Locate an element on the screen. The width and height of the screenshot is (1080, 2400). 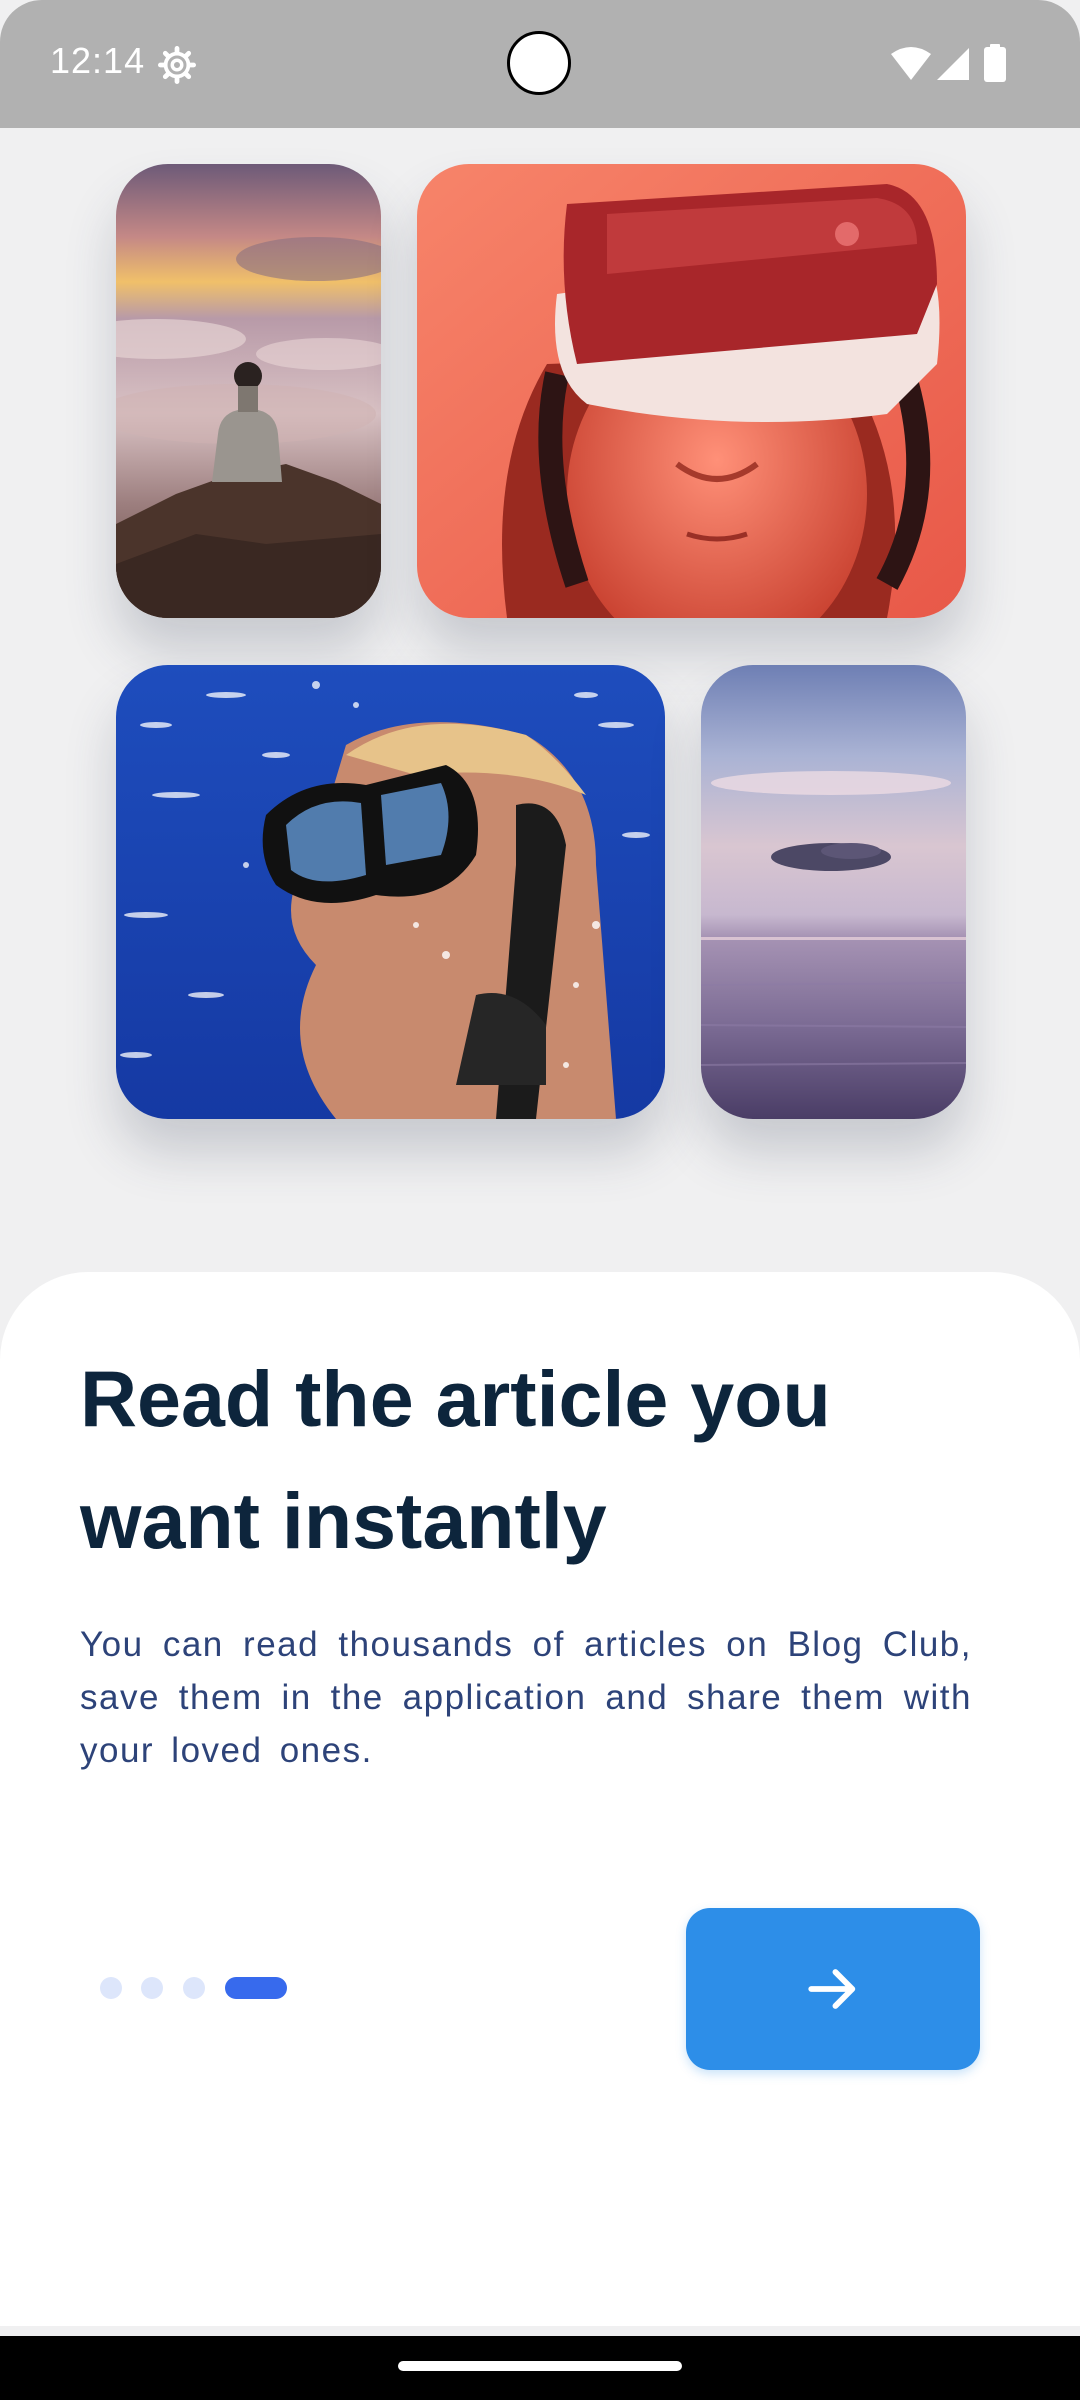
cell-signal-icon is located at coordinates (953, 64).